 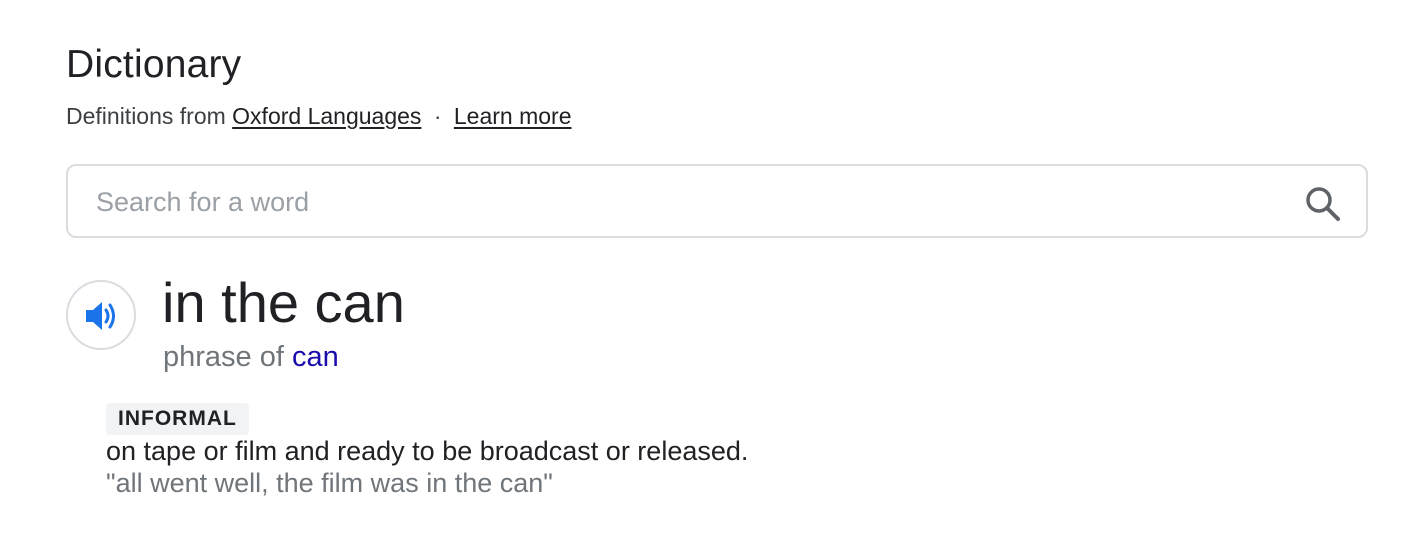 What do you see at coordinates (177, 419) in the screenshot?
I see `usage-label-badge: INFORMAL` at bounding box center [177, 419].